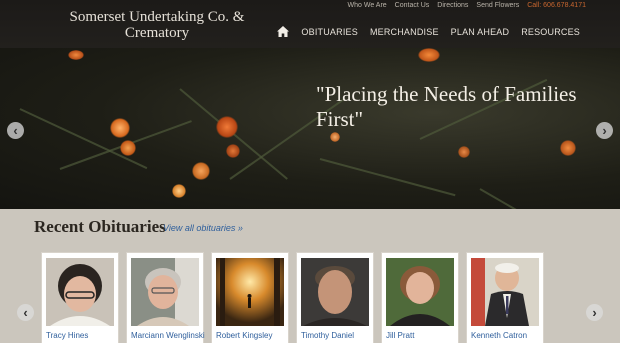  Describe the element at coordinates (604, 130) in the screenshot. I see `hero-next-arrow: ›` at that location.